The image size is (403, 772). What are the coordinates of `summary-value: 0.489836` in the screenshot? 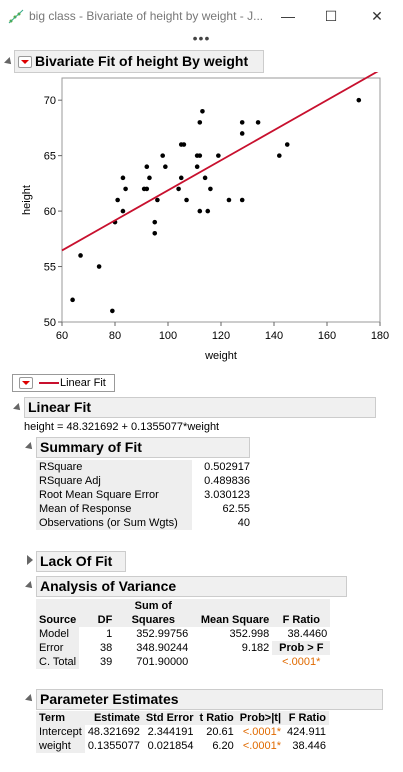 It's located at (222, 481).